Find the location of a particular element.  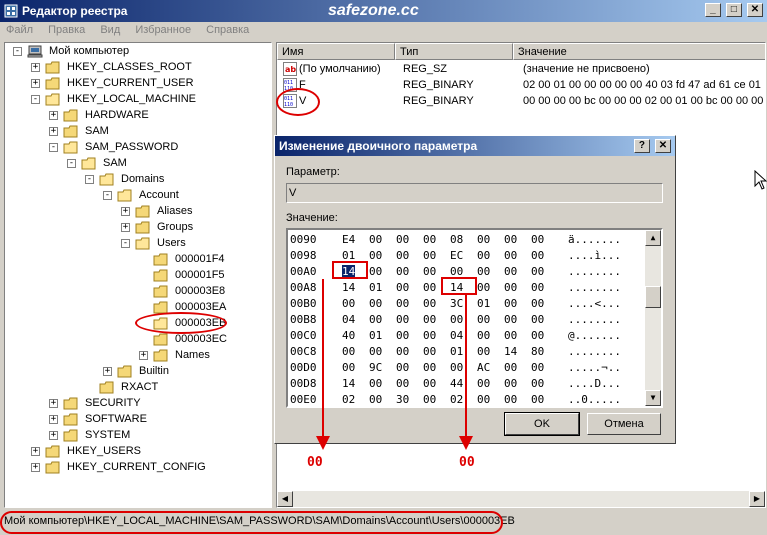

hex-byte: 04 is located at coordinates (348, 319).